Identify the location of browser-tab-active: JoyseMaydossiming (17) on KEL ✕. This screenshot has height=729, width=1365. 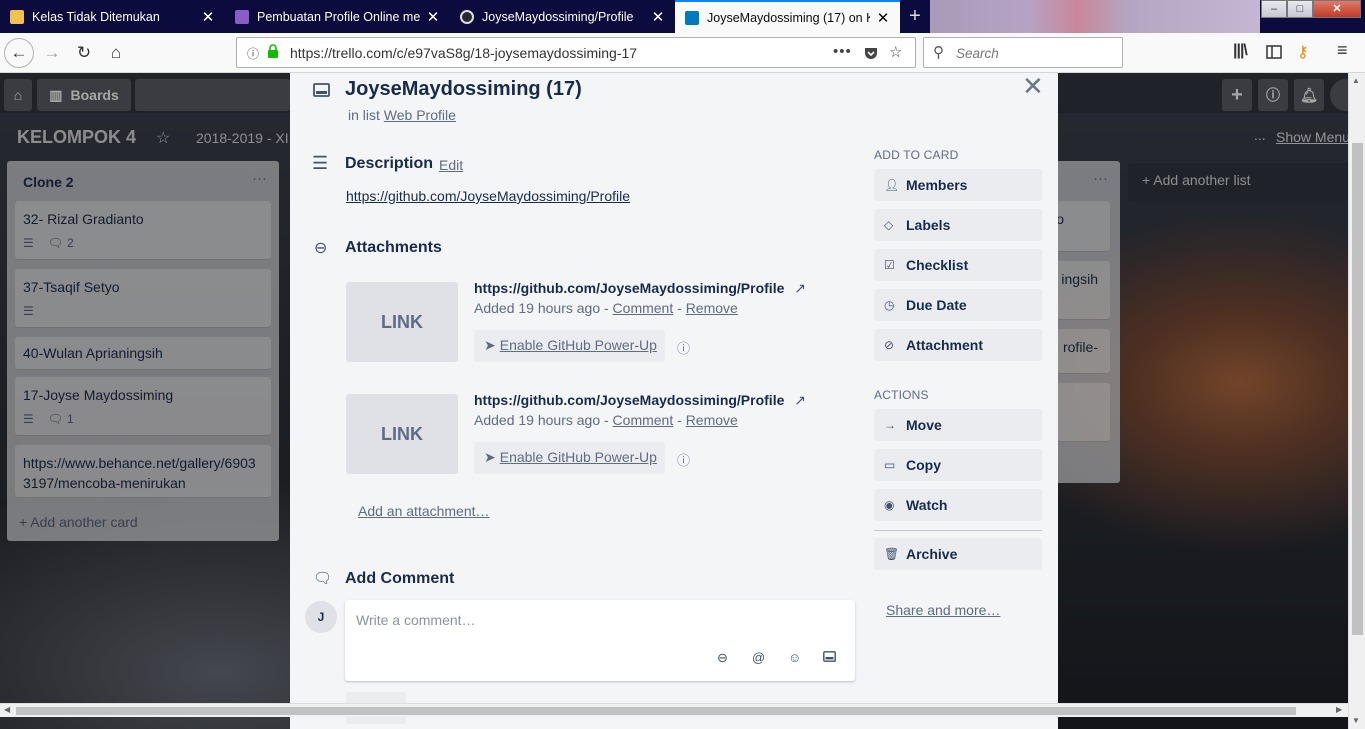
(787, 16).